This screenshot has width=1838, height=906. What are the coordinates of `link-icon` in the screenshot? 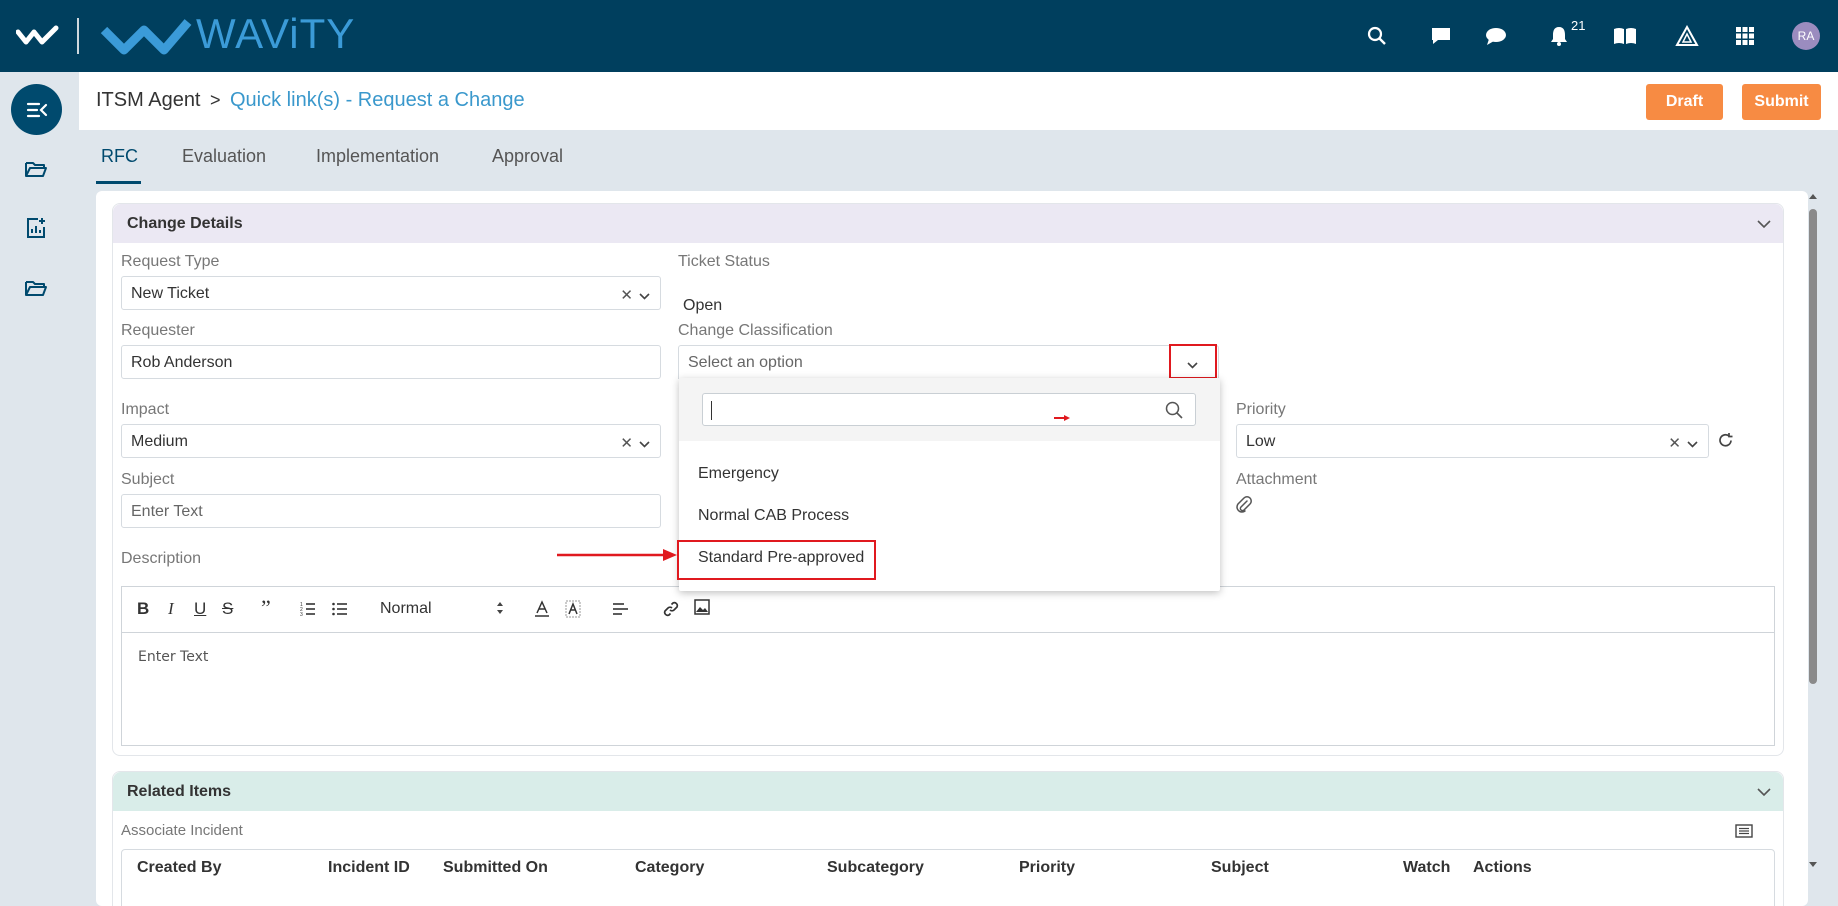 It's located at (671, 611).